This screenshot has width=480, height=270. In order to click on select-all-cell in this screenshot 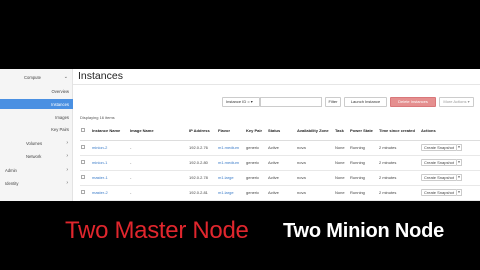, I will do `click(85, 132)`.